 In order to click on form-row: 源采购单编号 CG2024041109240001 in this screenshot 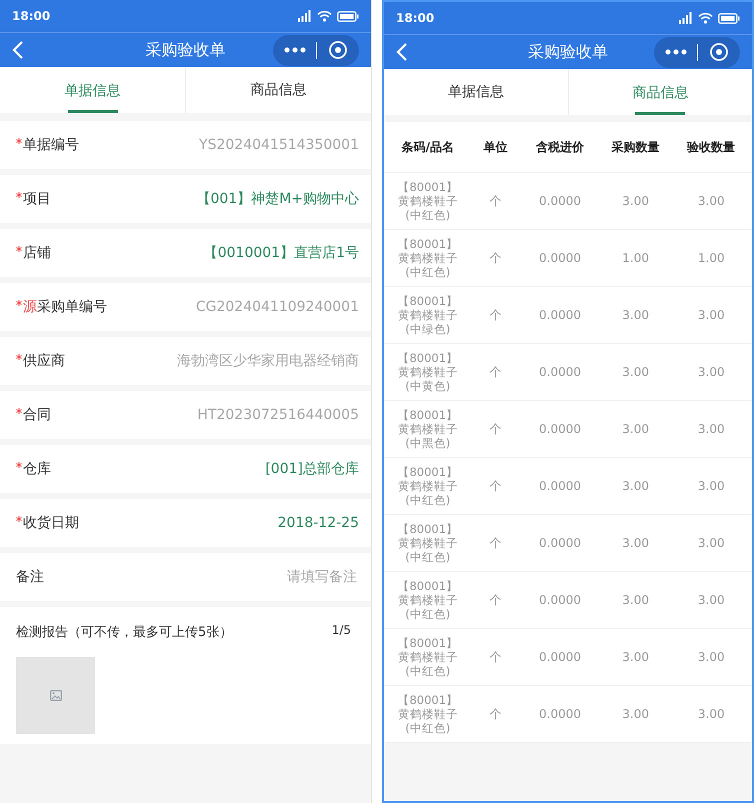, I will do `click(185, 307)`.